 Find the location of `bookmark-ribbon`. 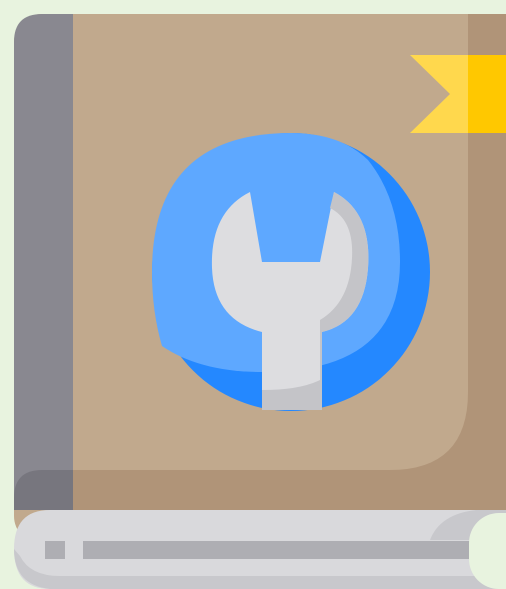

bookmark-ribbon is located at coordinates (487, 94).